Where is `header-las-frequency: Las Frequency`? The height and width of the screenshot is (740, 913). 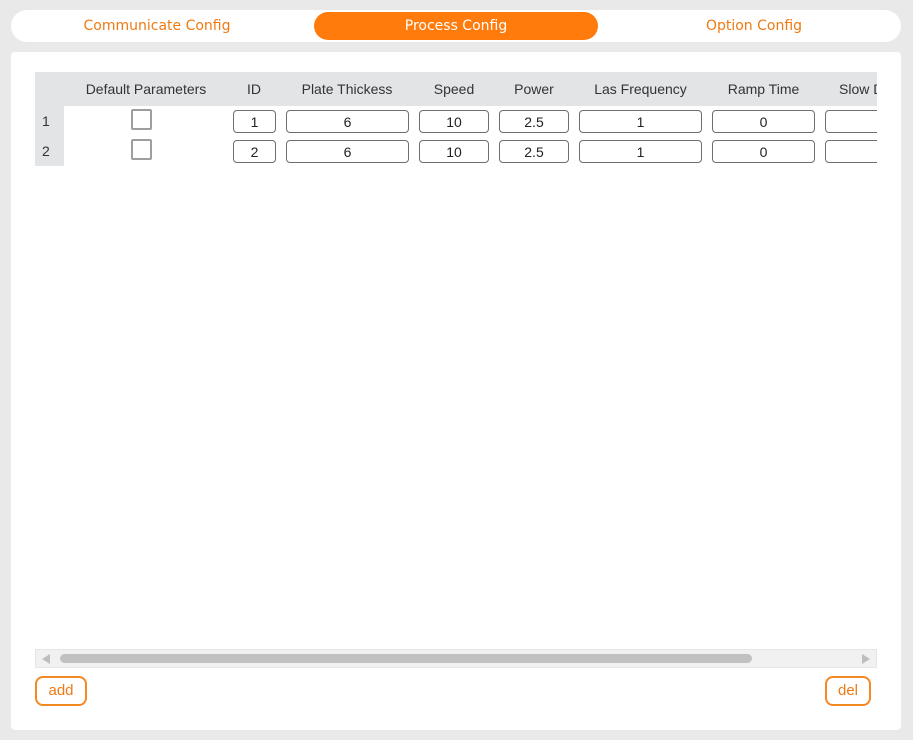 header-las-frequency: Las Frequency is located at coordinates (640, 89).